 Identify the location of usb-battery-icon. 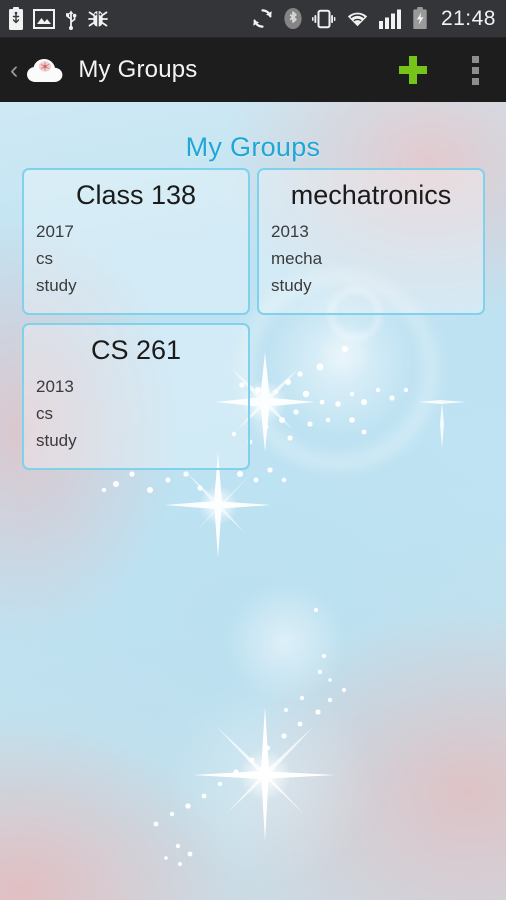
(16, 18).